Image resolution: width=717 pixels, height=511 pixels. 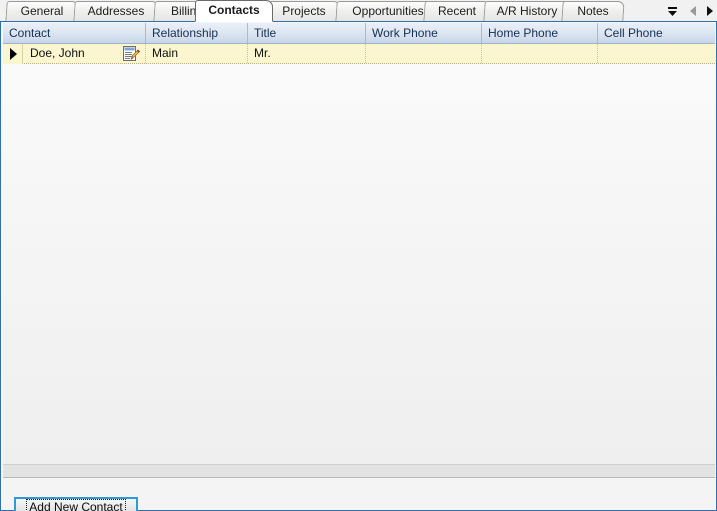 I want to click on column-header-work-phone: Work Phone, so click(x=424, y=33).